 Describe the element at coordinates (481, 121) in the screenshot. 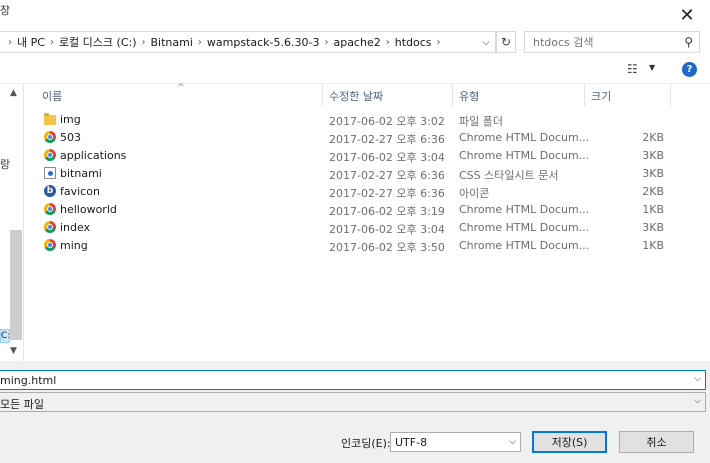

I see `file-type: 파일 폴더` at that location.